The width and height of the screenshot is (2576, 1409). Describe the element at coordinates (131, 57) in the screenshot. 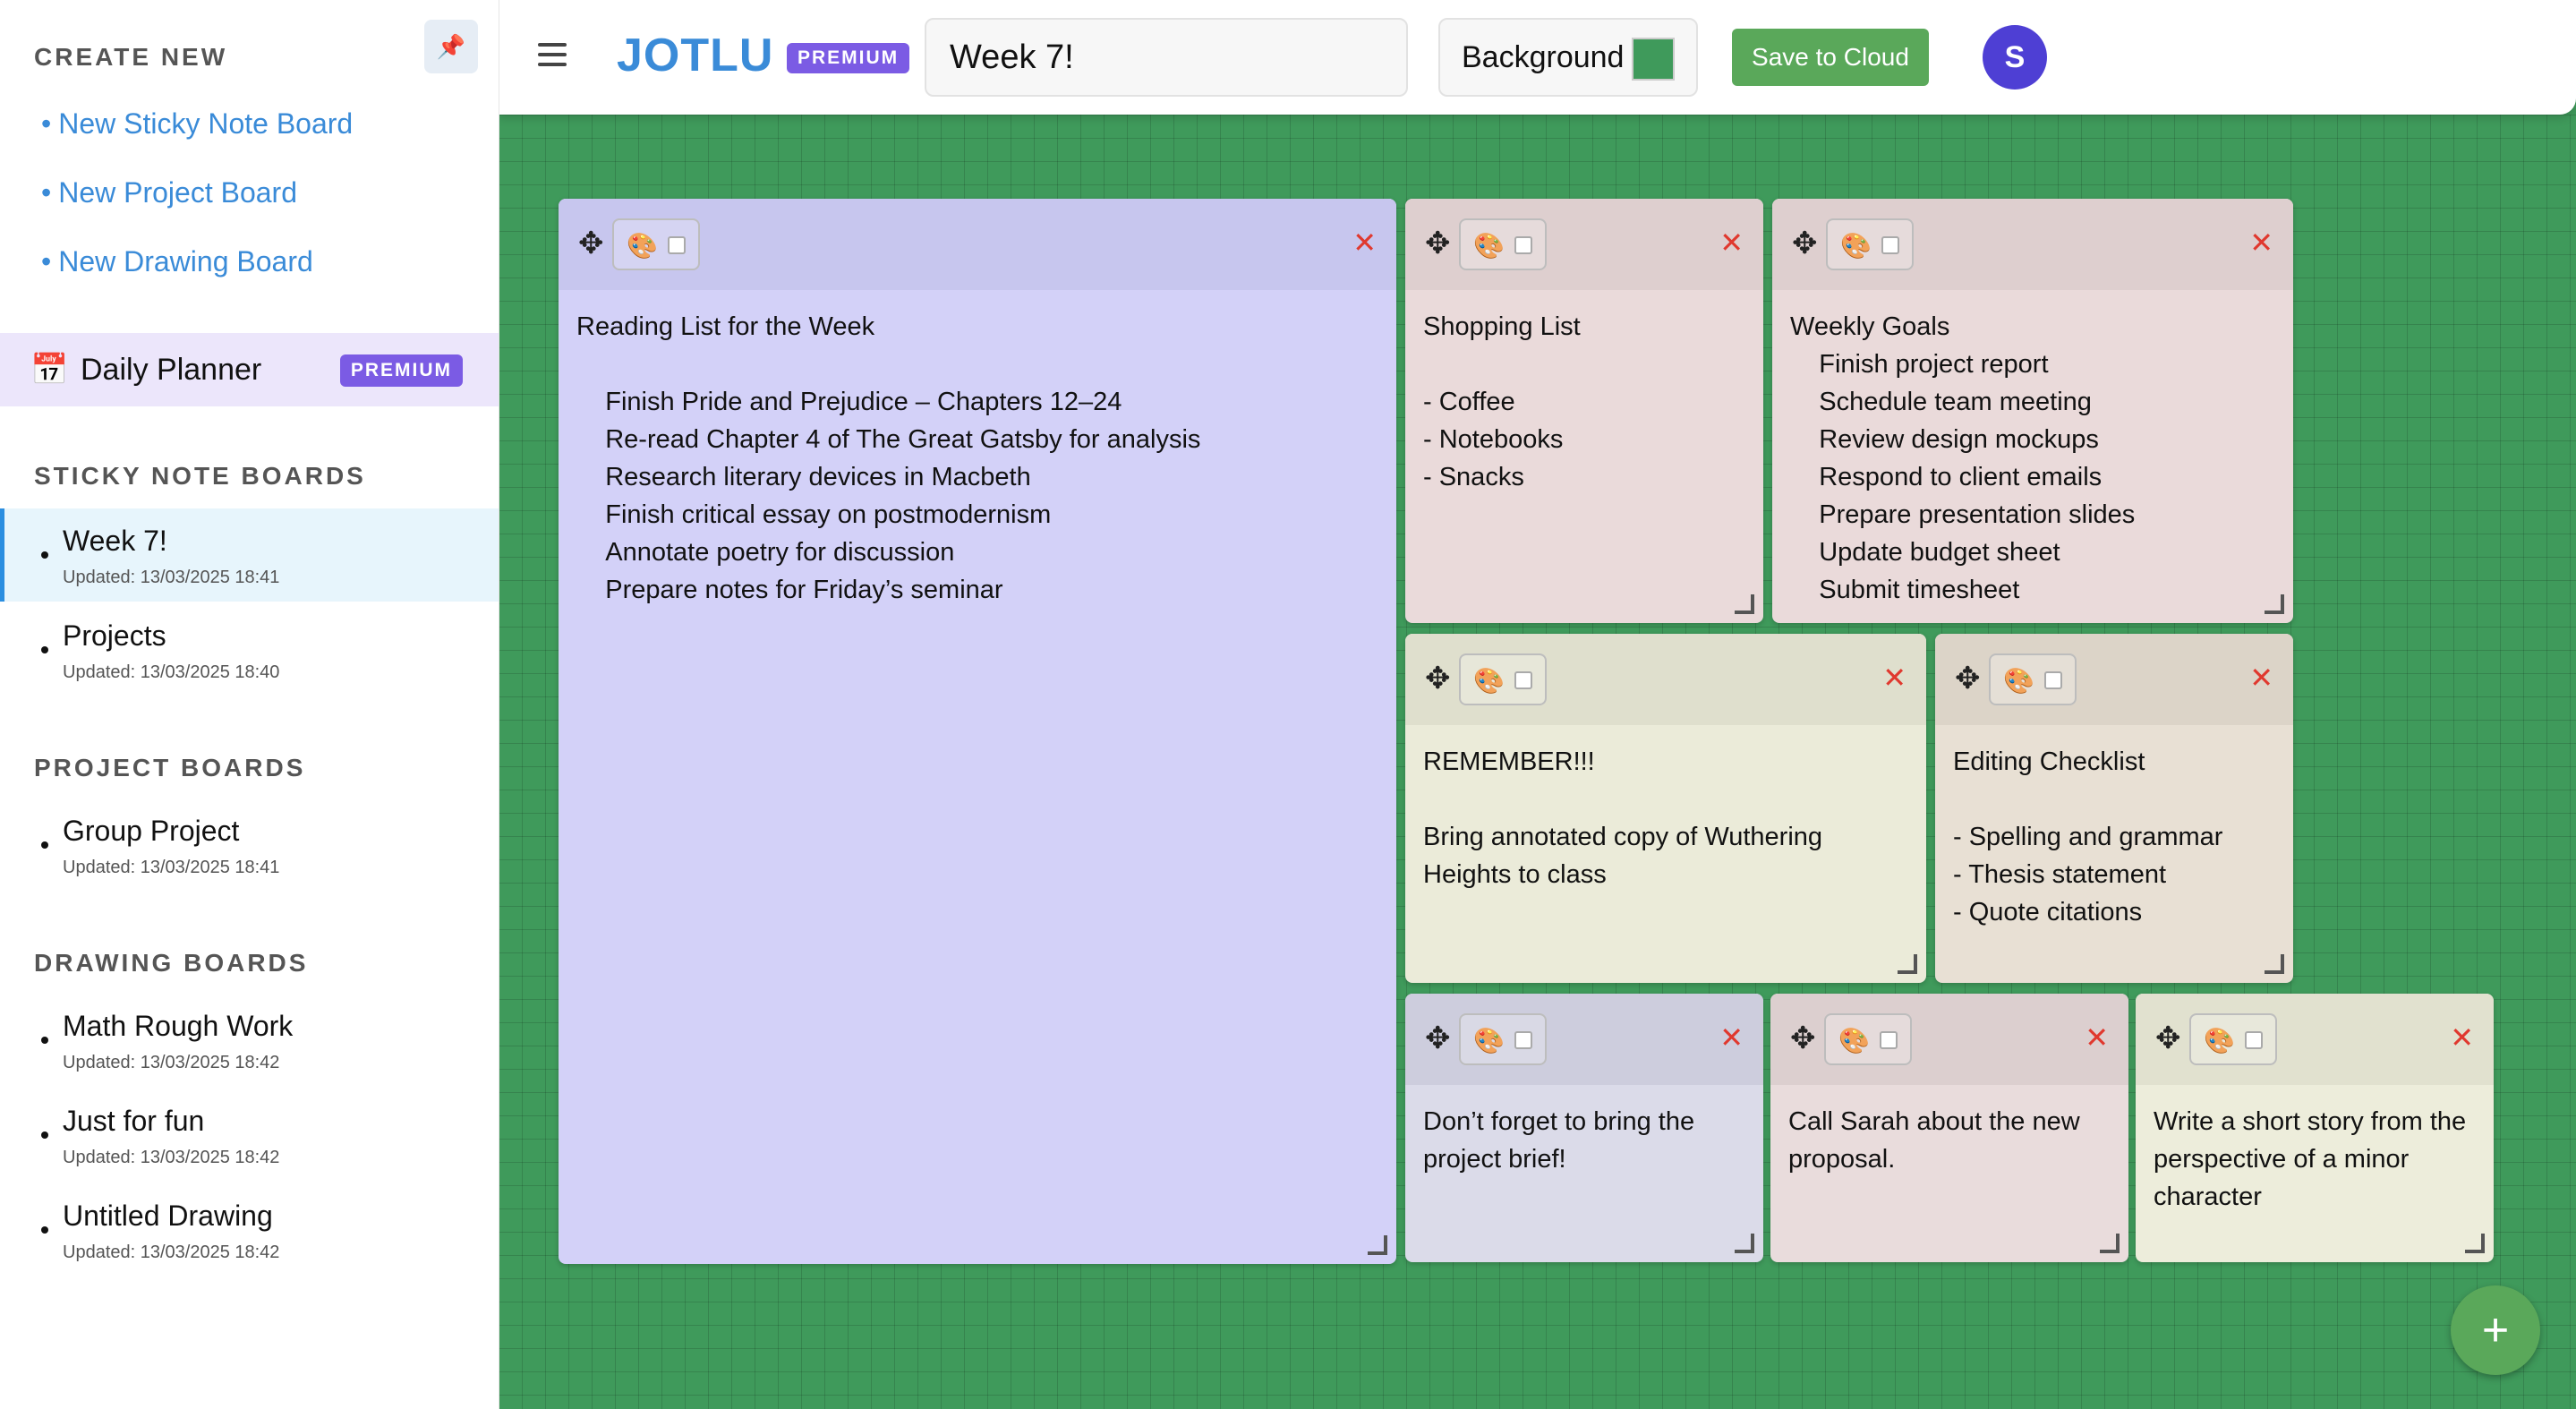

I see `create-new-title: CREATE NEW` at that location.